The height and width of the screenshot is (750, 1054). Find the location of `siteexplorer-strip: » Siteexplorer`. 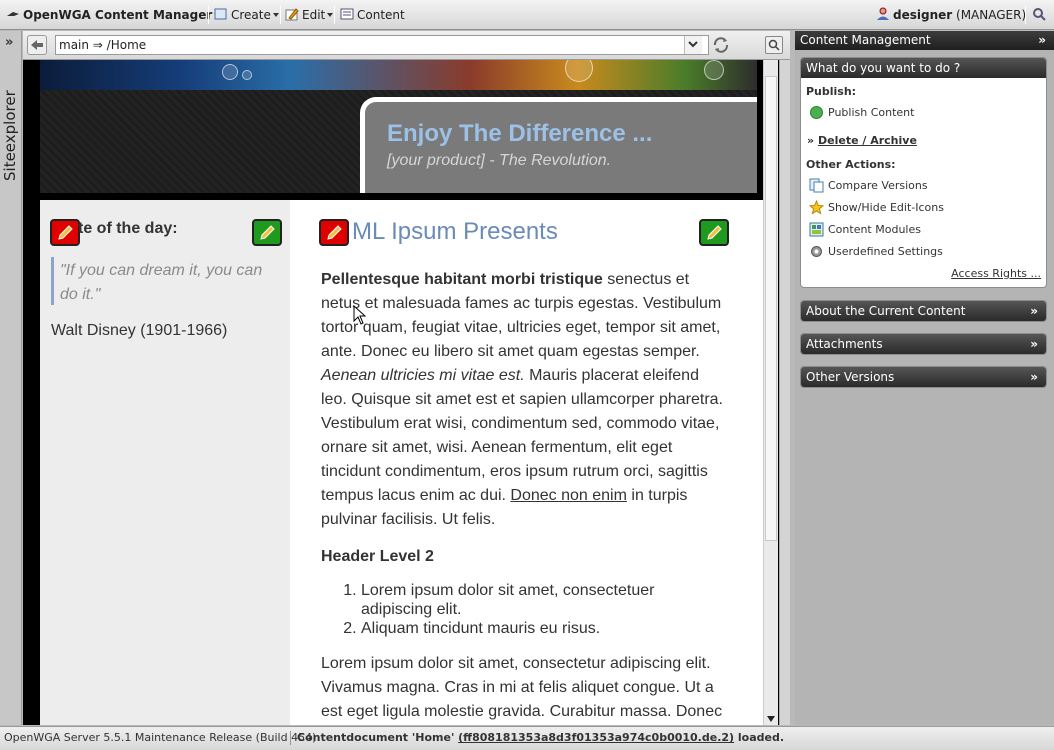

siteexplorer-strip: » Siteexplorer is located at coordinates (11, 378).